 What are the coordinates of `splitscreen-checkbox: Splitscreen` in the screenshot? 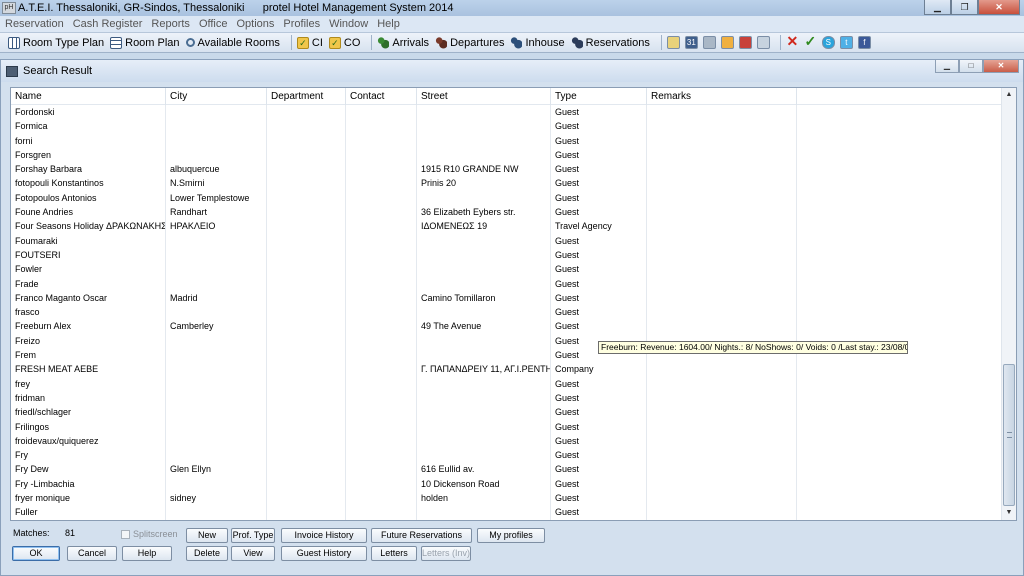 It's located at (149, 534).